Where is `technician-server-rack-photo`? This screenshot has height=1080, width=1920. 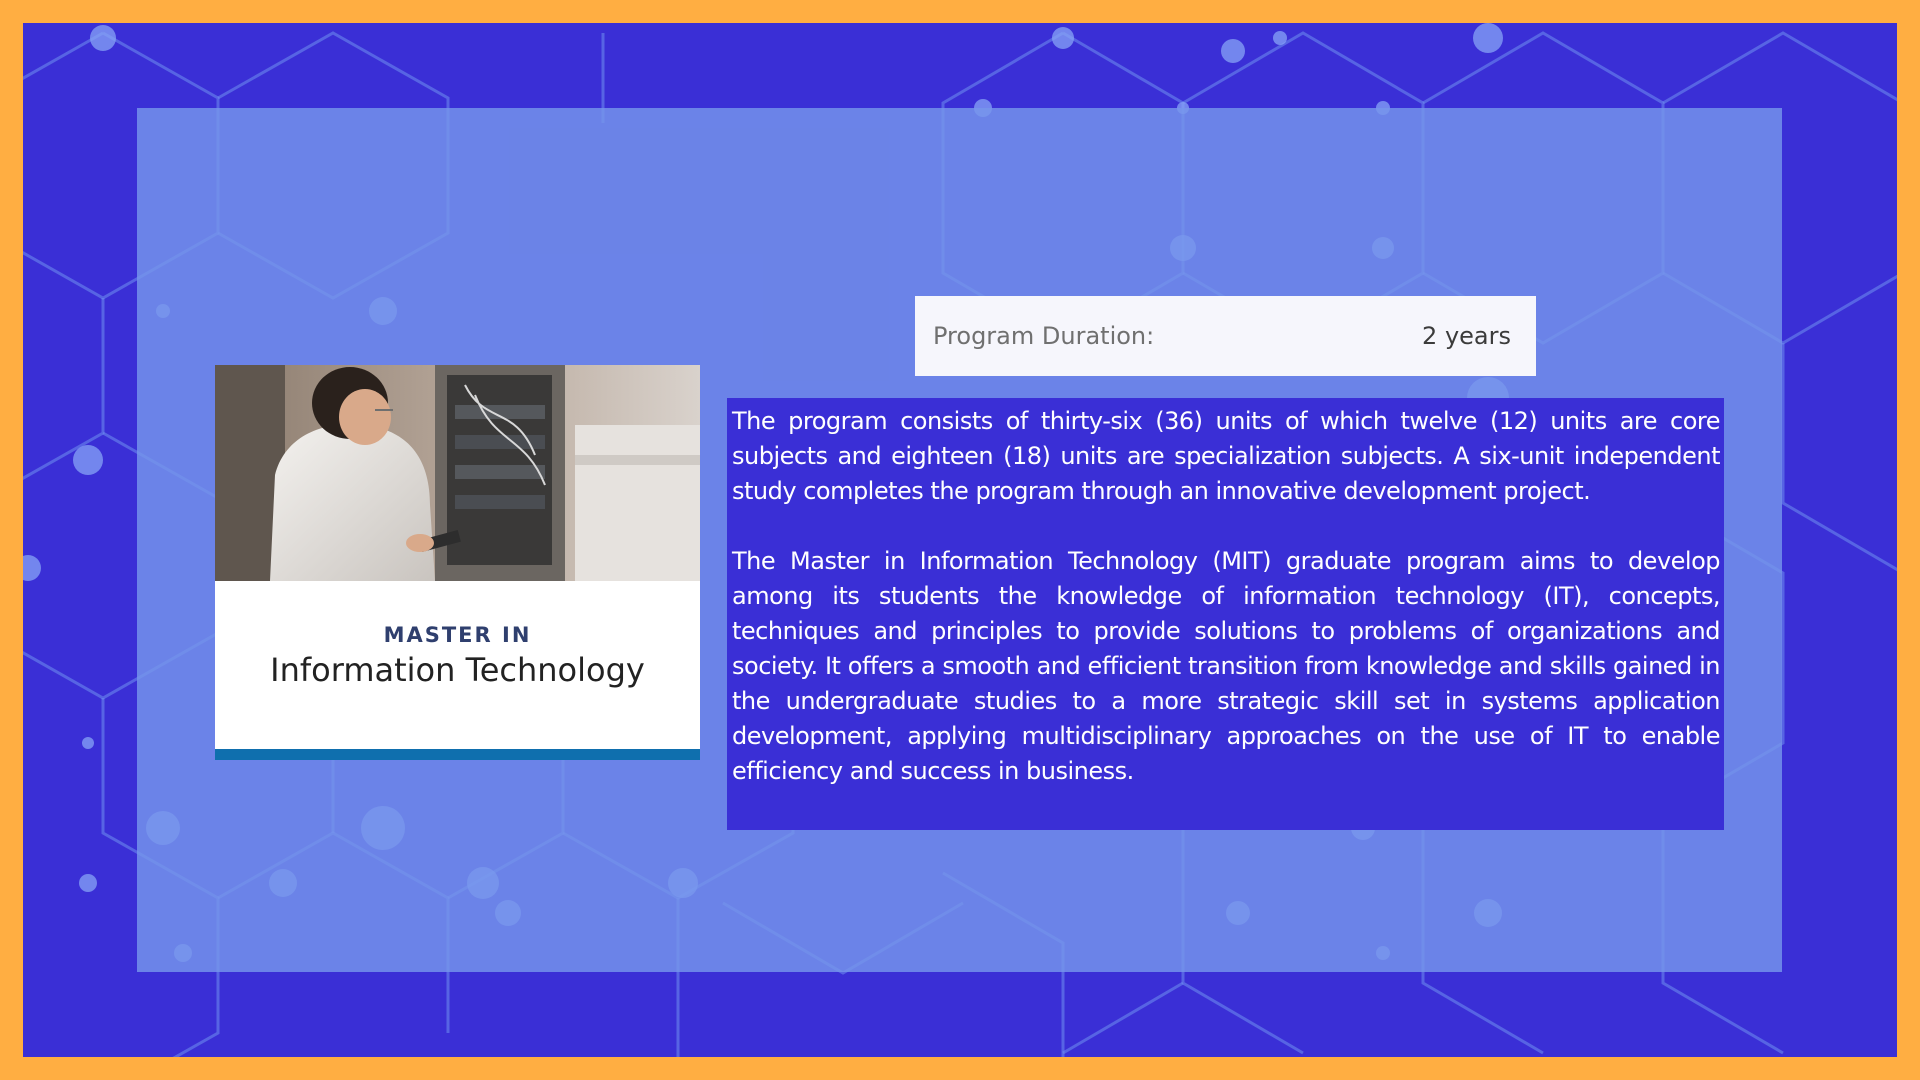
technician-server-rack-photo is located at coordinates (457, 473).